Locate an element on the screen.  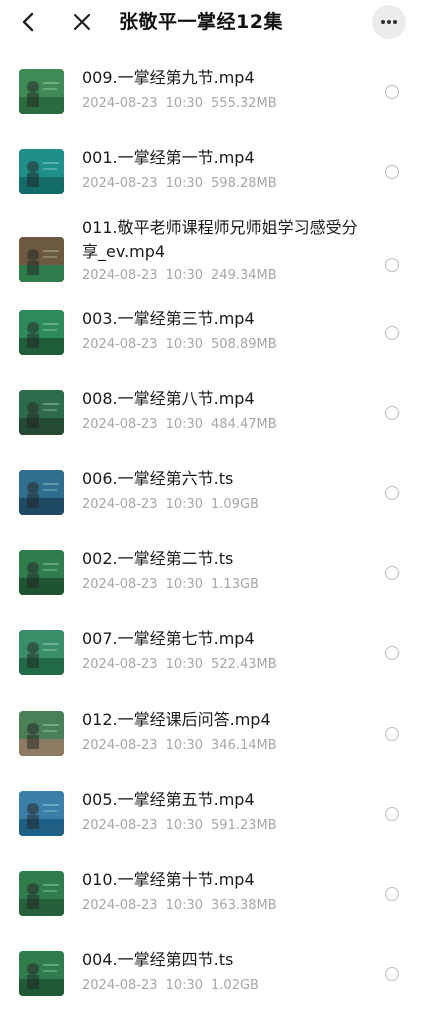
file-list-item: 003.一掌经第三节.mp4 2024-08-23 10:30 508.89MB is located at coordinates (212, 325).